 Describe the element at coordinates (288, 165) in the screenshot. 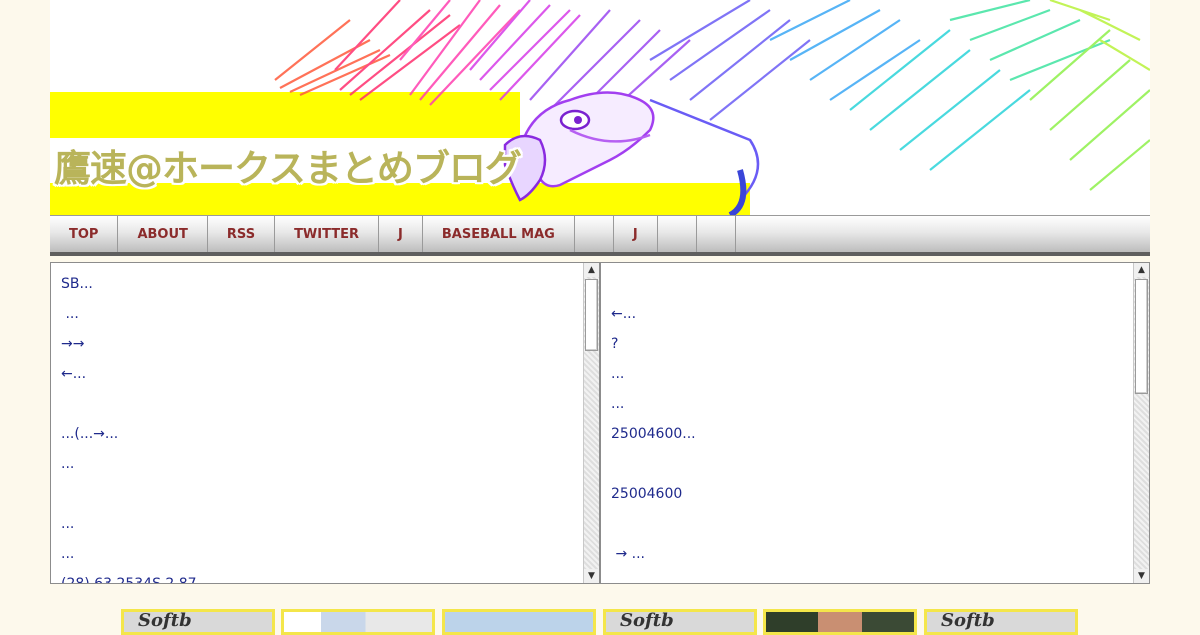

I see `site-title: 鷹速@ホークスまとめブログ` at that location.